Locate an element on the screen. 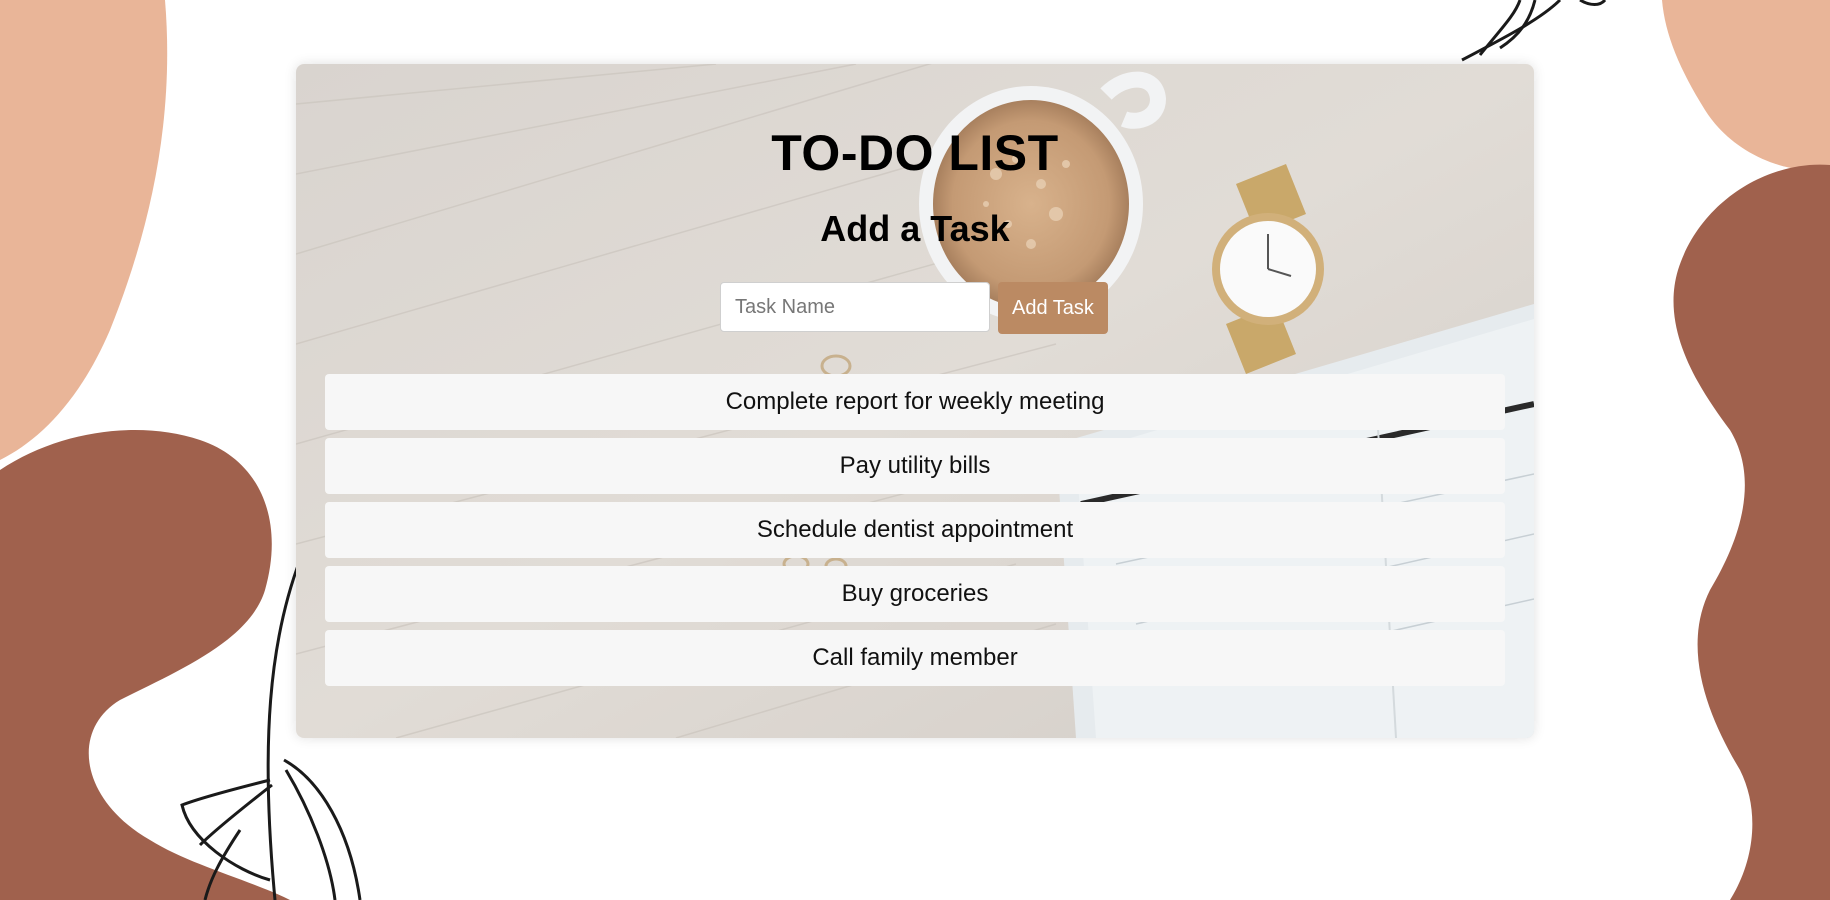 This screenshot has width=1830, height=900. task-item: Pay utility bills is located at coordinates (915, 466).